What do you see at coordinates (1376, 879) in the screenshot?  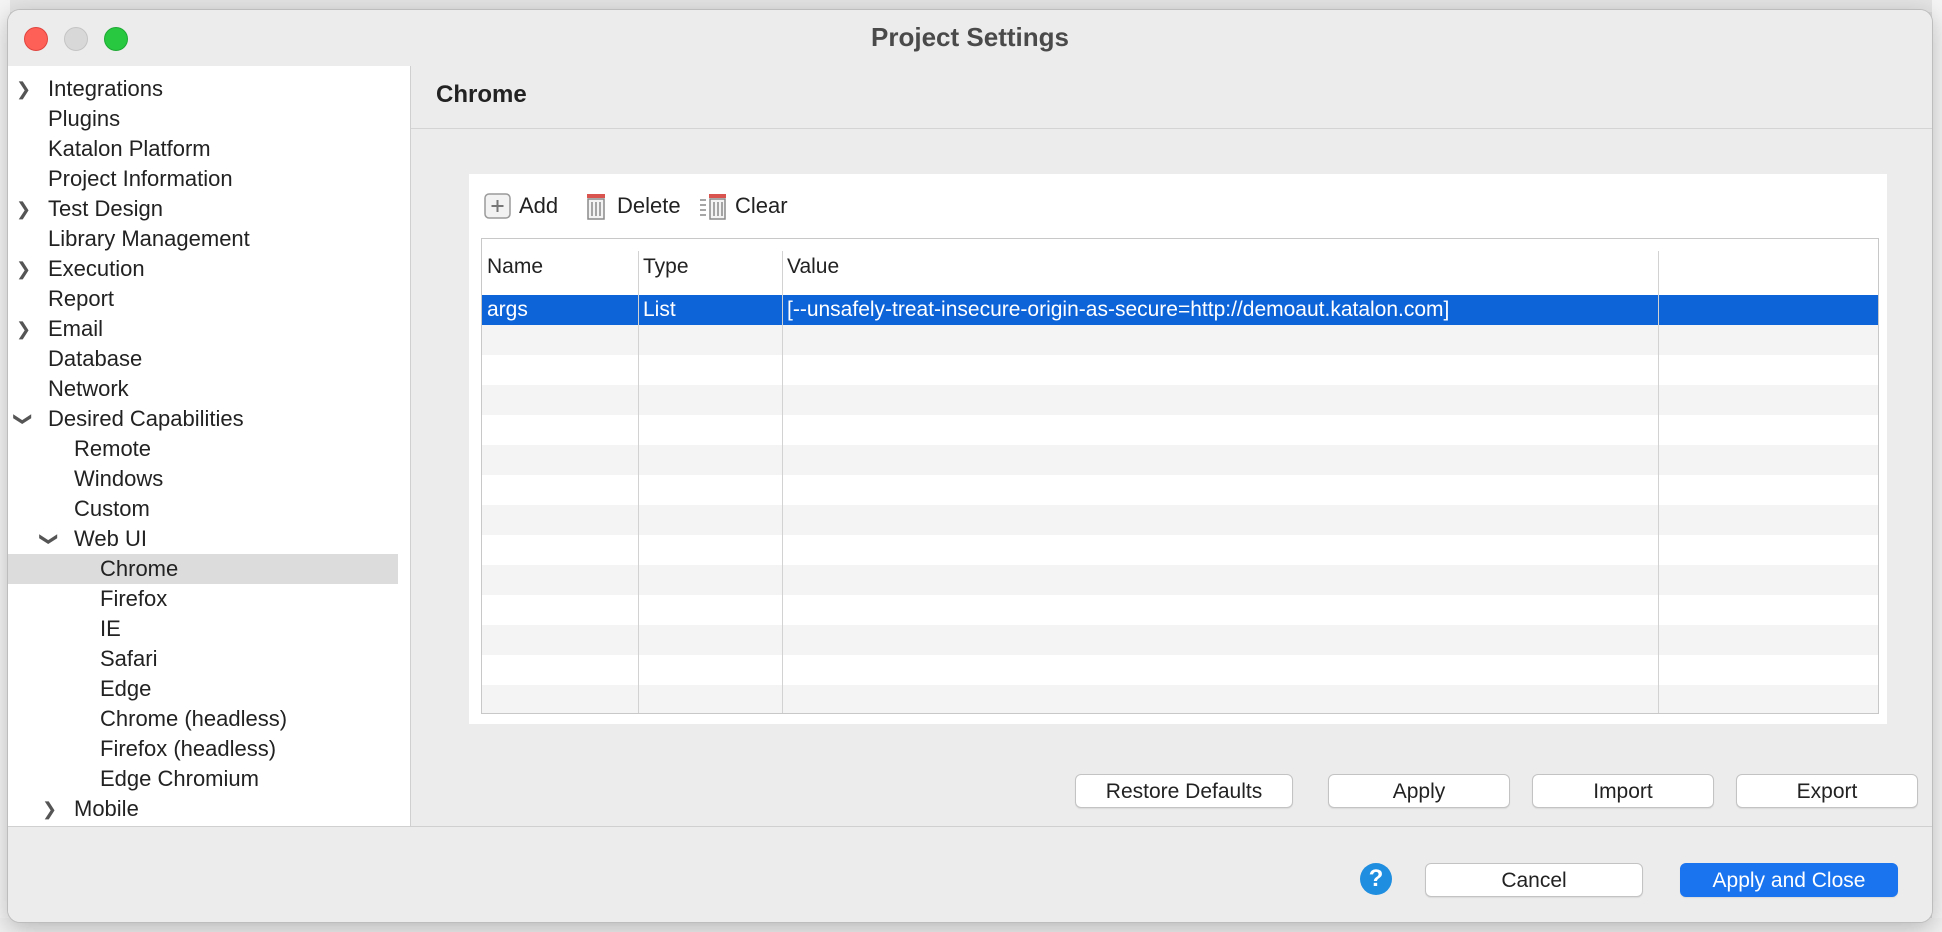 I see `help-icon: ?` at bounding box center [1376, 879].